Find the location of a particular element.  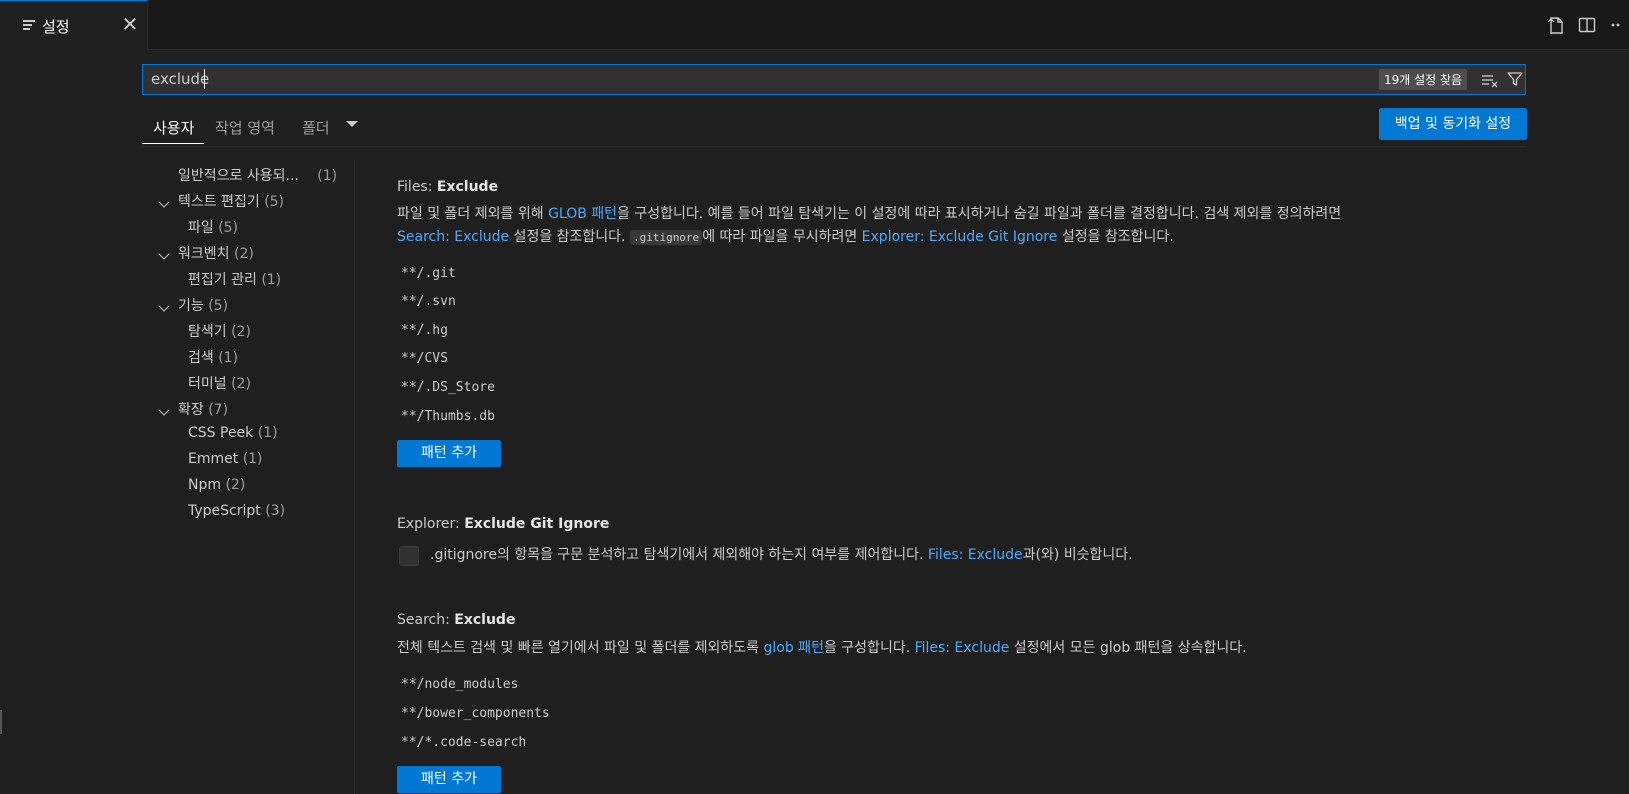

pattern-item: **/Thumbs.db is located at coordinates (448, 416).